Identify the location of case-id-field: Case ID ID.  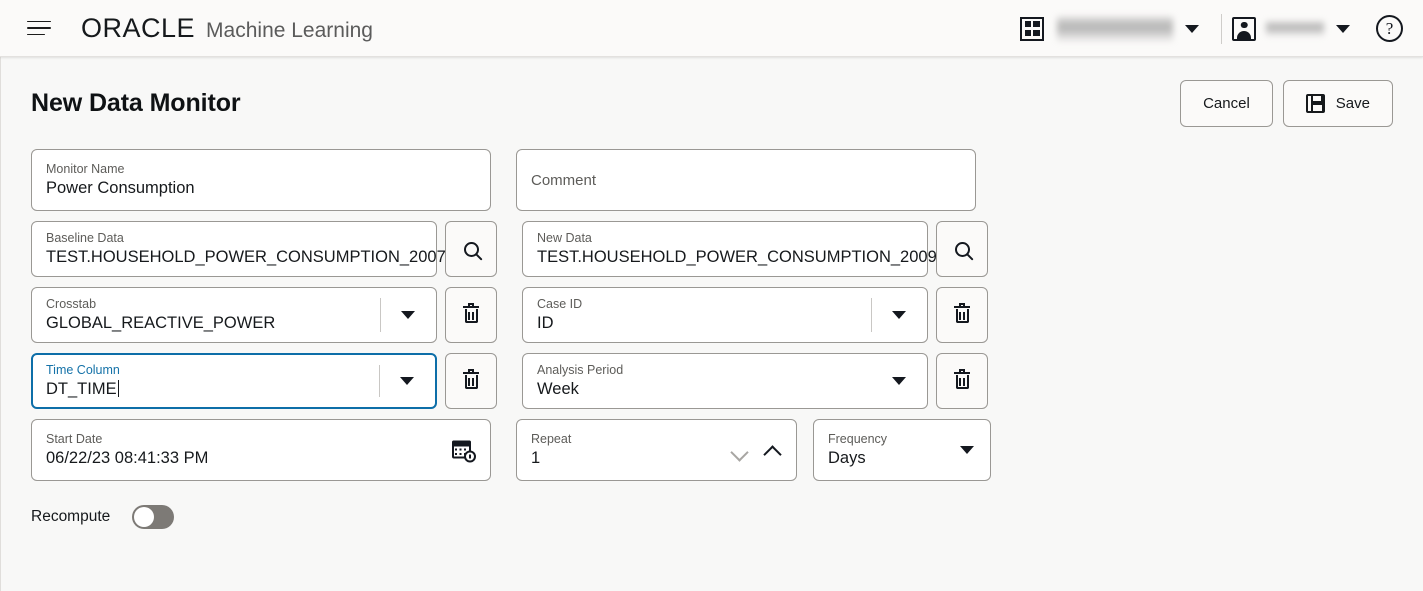
(725, 315).